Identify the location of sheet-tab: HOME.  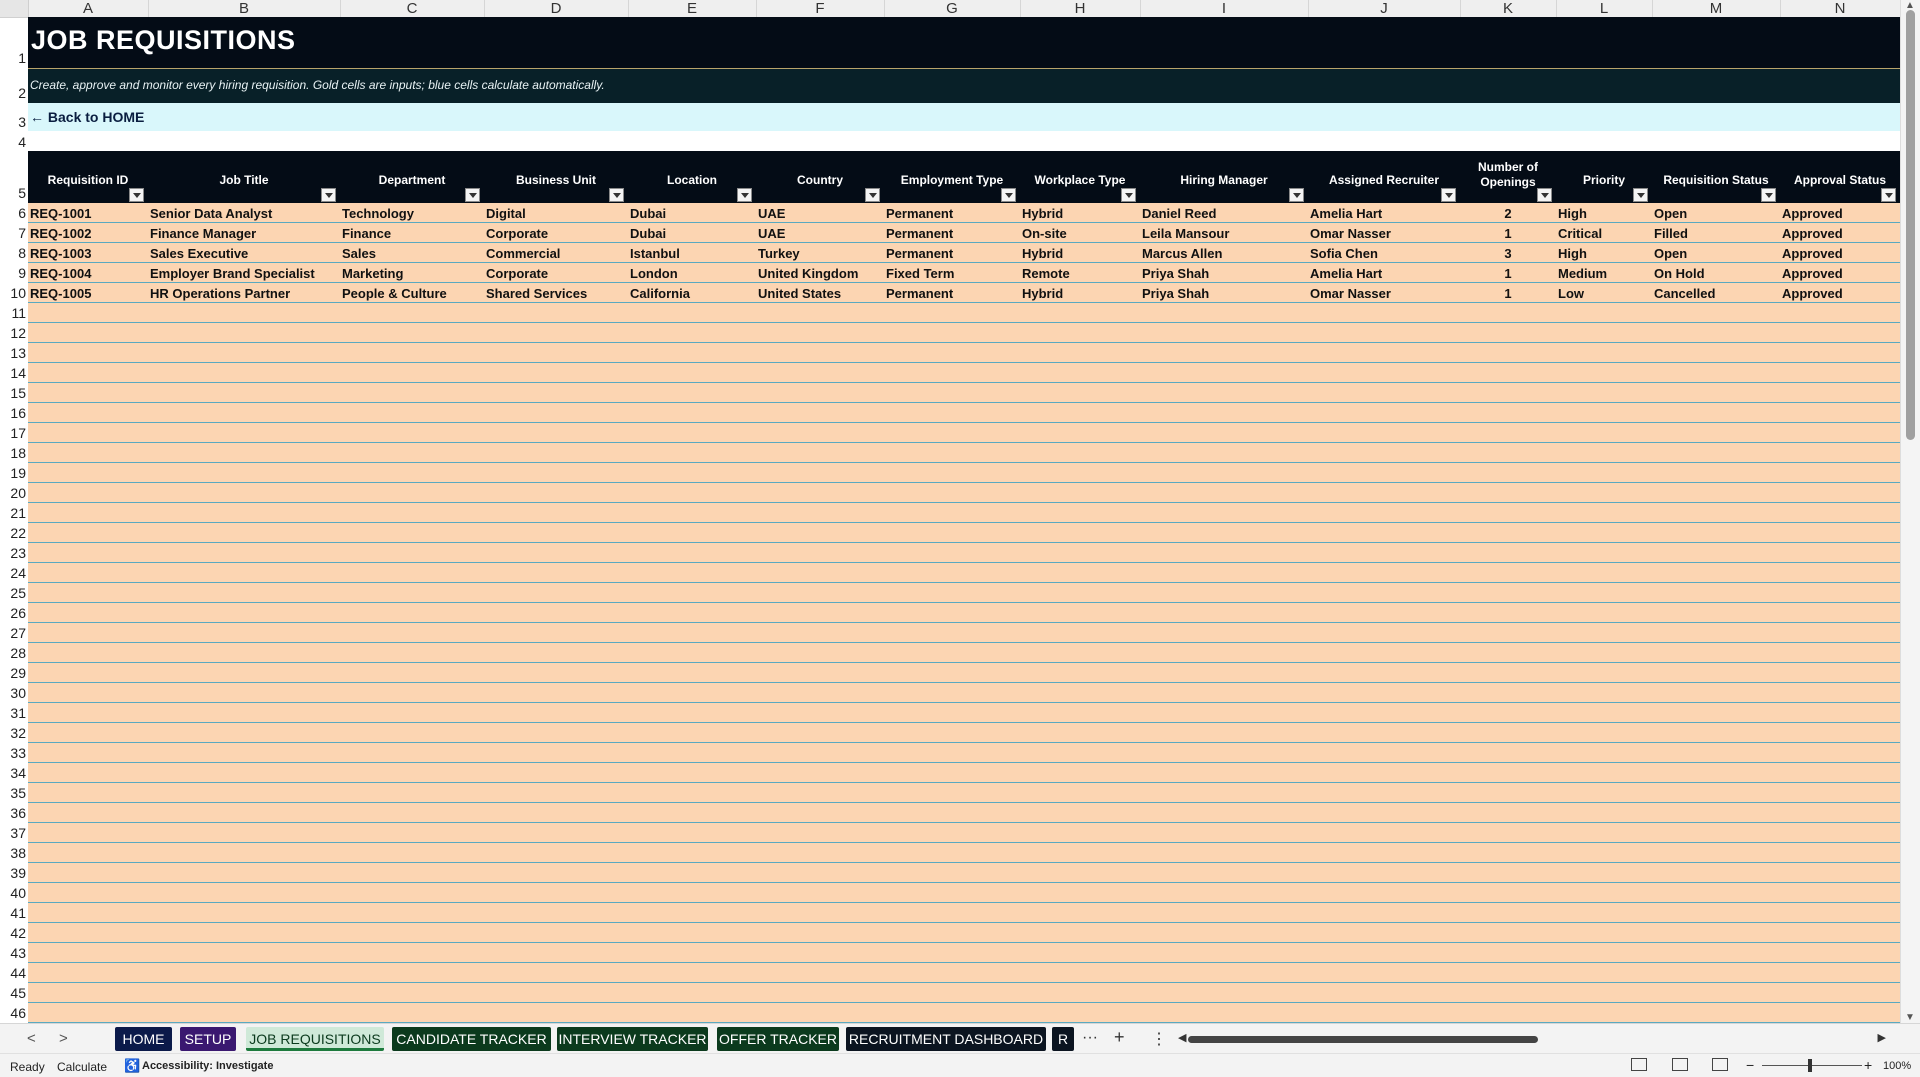
(143, 1039).